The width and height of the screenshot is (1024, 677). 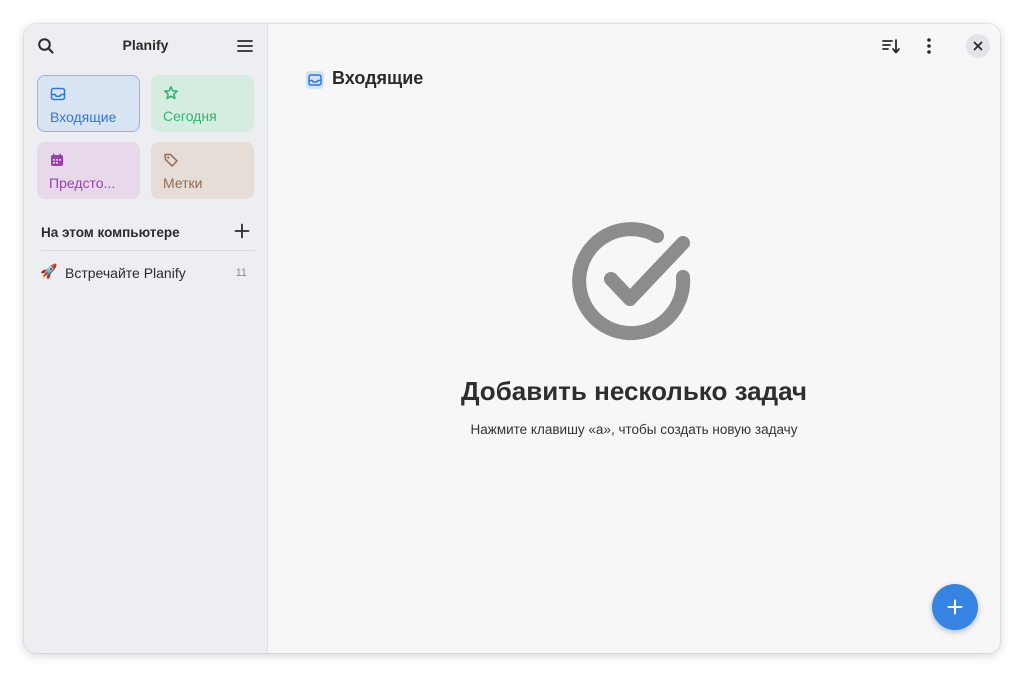 I want to click on tile-inbox: Входящие, so click(x=88, y=103).